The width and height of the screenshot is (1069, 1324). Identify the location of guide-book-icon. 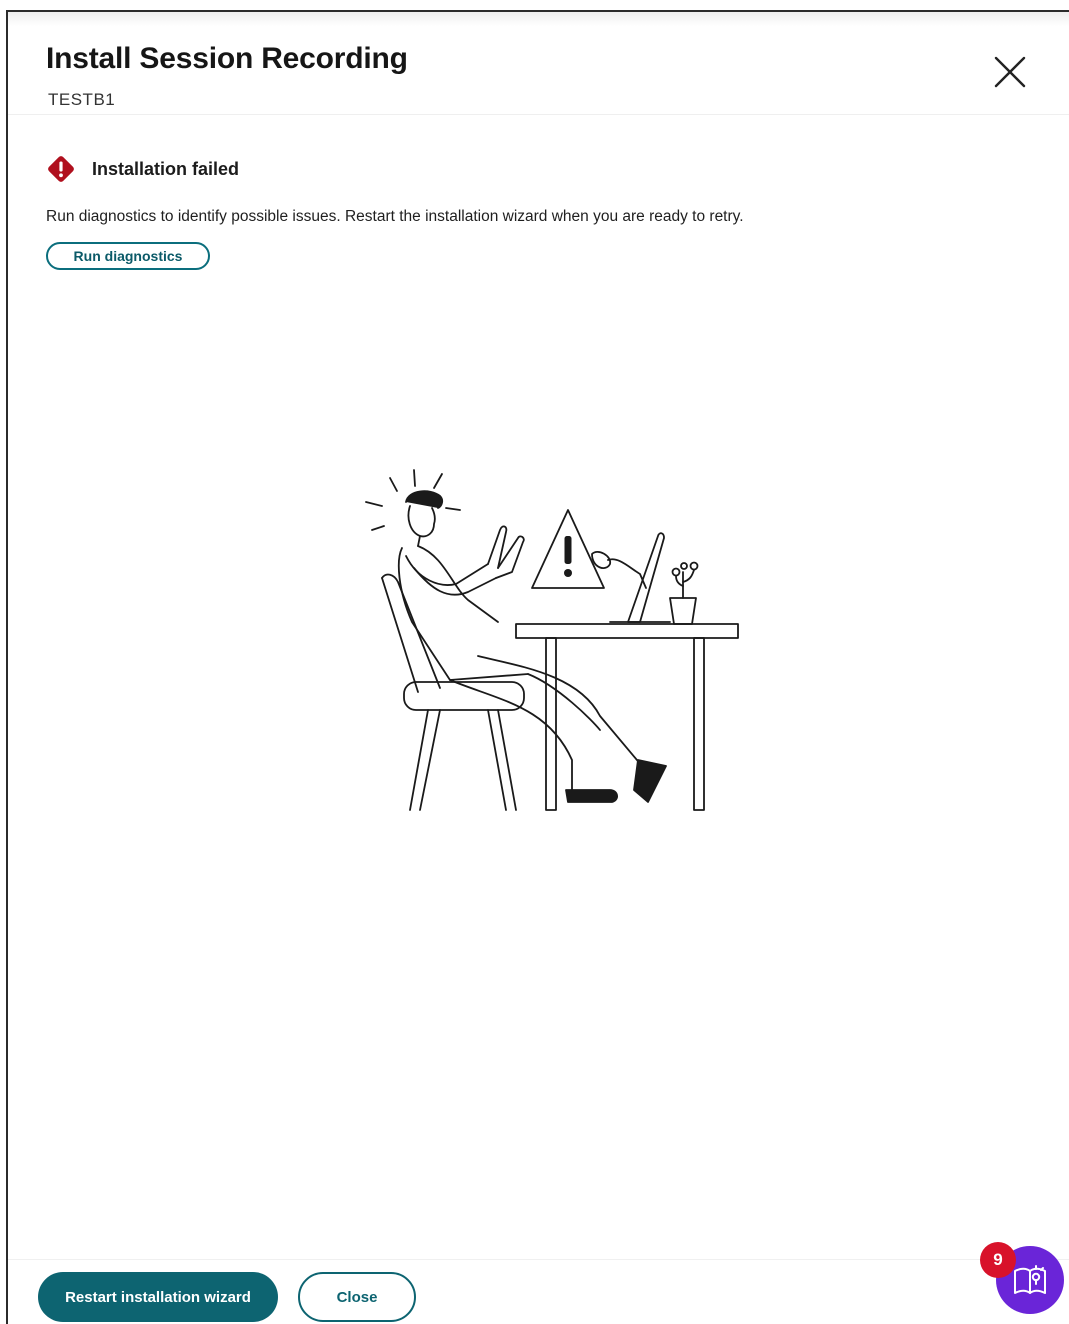
(1030, 1279).